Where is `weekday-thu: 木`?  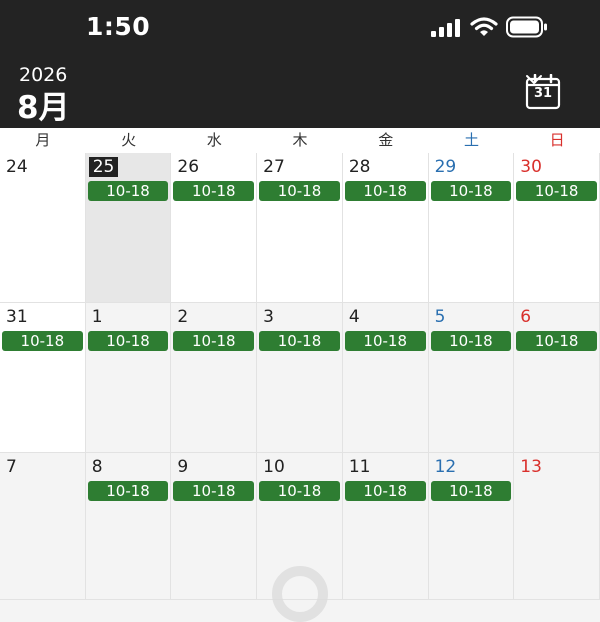 weekday-thu: 木 is located at coordinates (300, 140).